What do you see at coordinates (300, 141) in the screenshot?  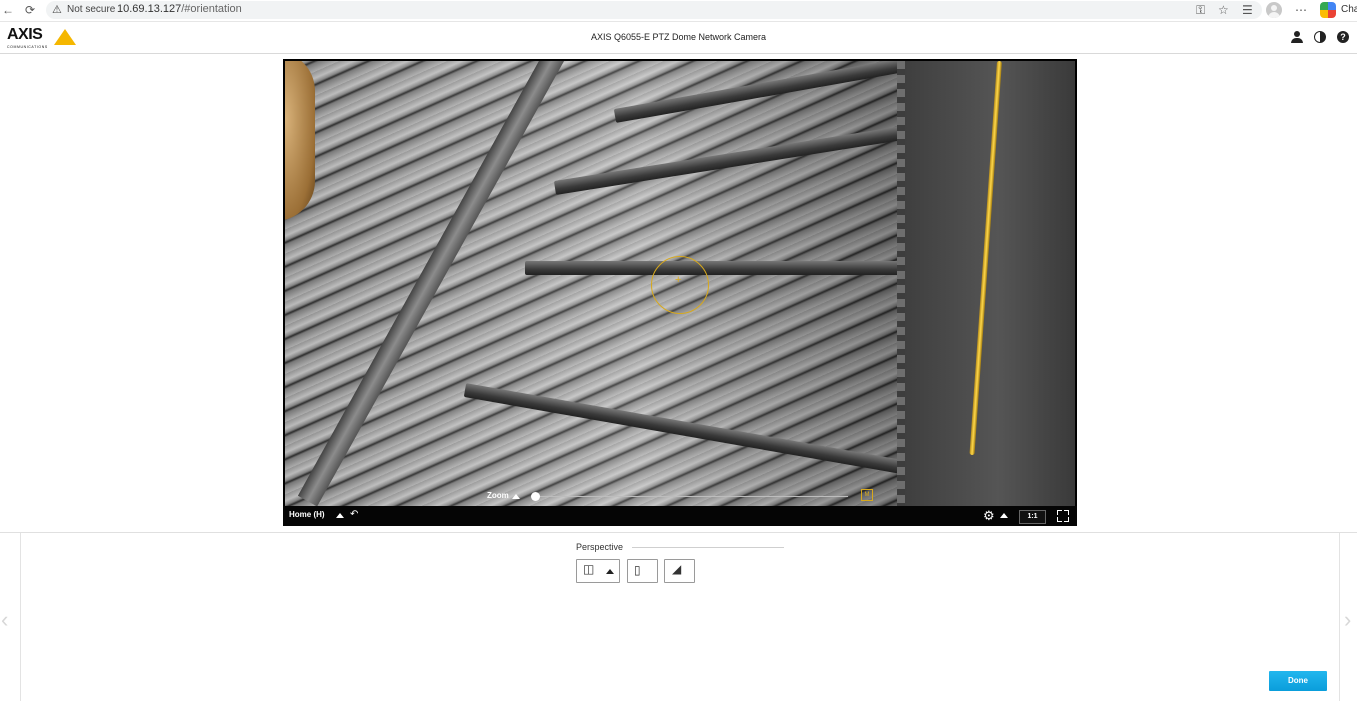 I see `video-worker` at bounding box center [300, 141].